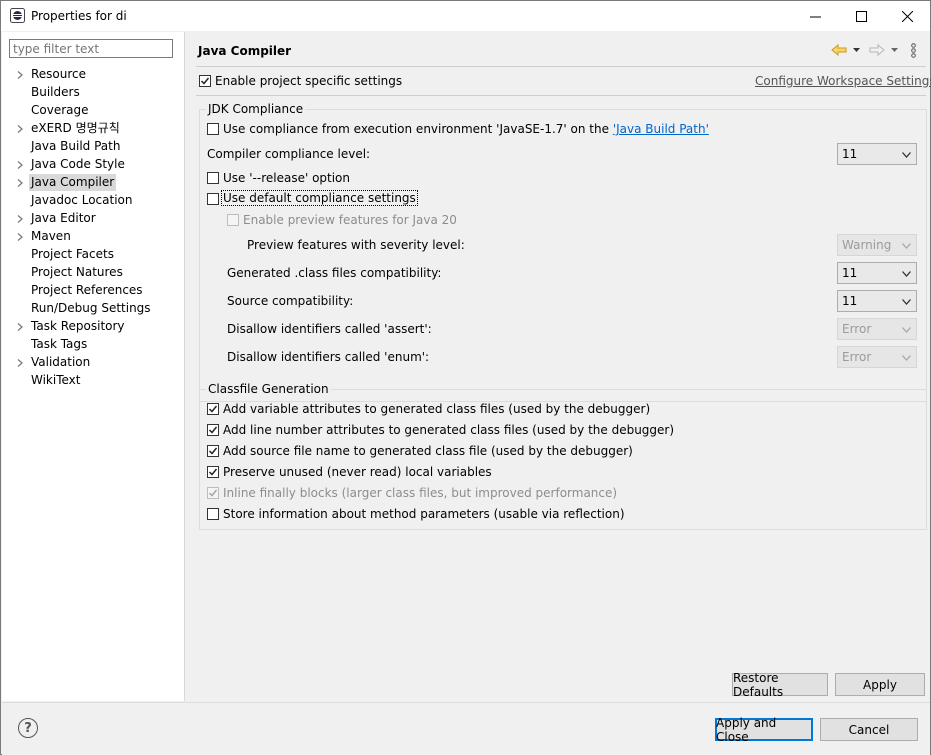  Describe the element at coordinates (60, 110) in the screenshot. I see `sidebar-item: Coverage` at that location.